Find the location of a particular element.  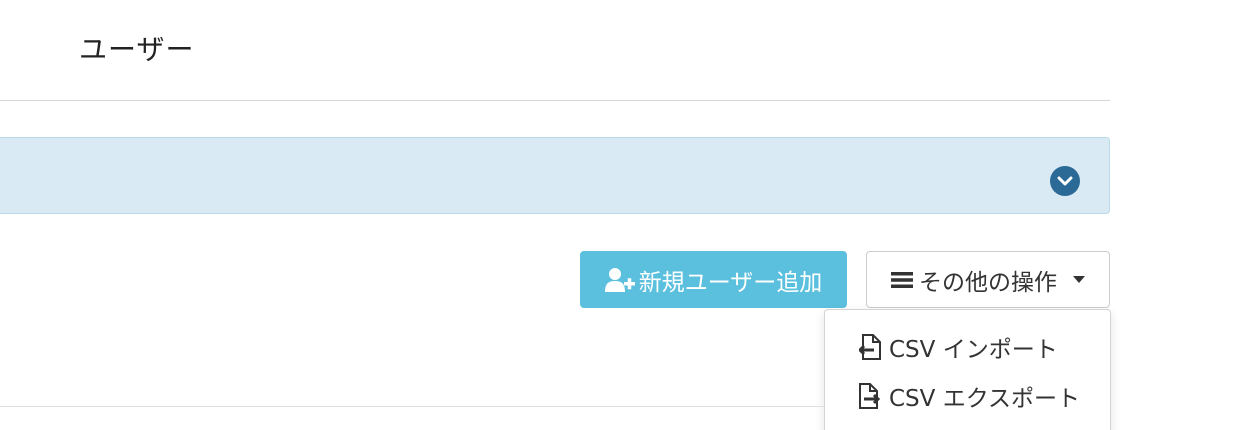

content-divider is located at coordinates (412, 406).